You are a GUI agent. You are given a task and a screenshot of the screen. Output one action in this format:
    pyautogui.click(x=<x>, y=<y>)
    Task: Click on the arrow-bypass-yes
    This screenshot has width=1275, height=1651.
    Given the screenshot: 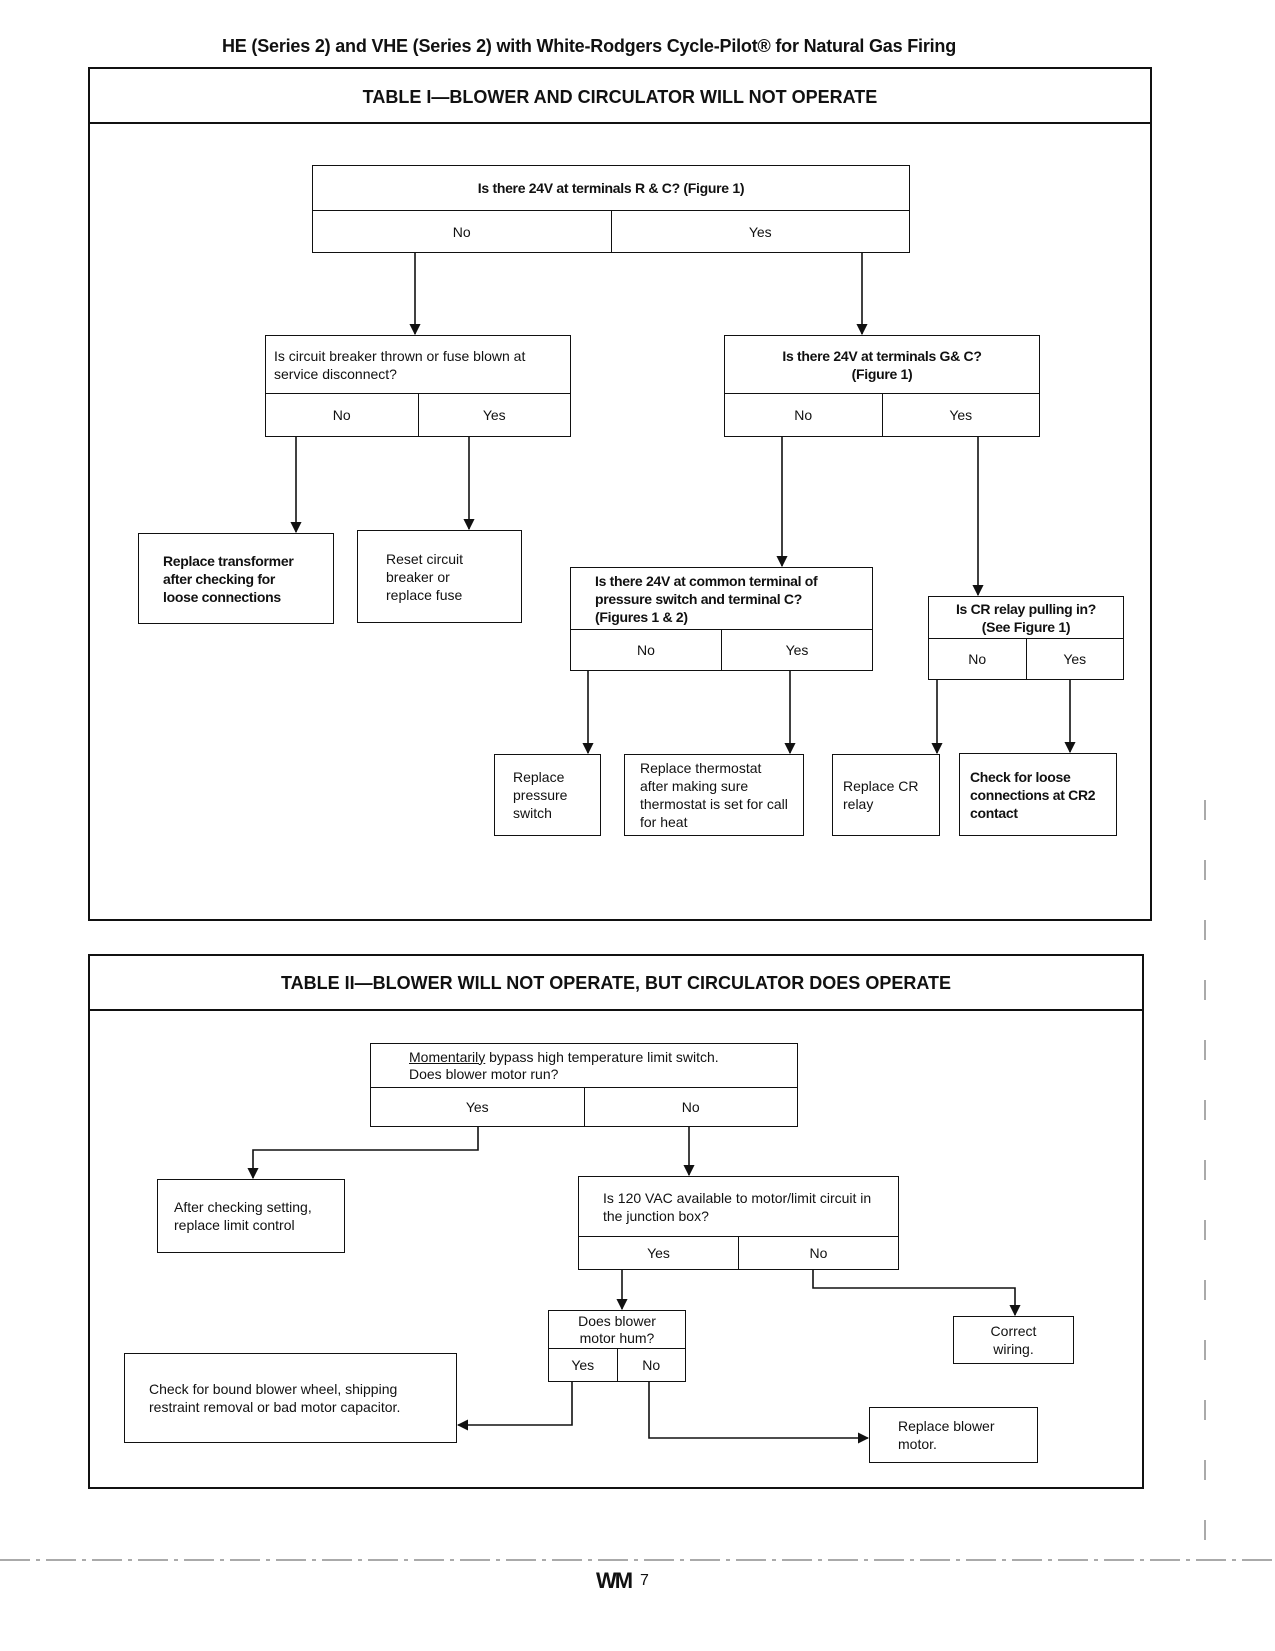 What is the action you would take?
    pyautogui.click(x=363, y=1153)
    